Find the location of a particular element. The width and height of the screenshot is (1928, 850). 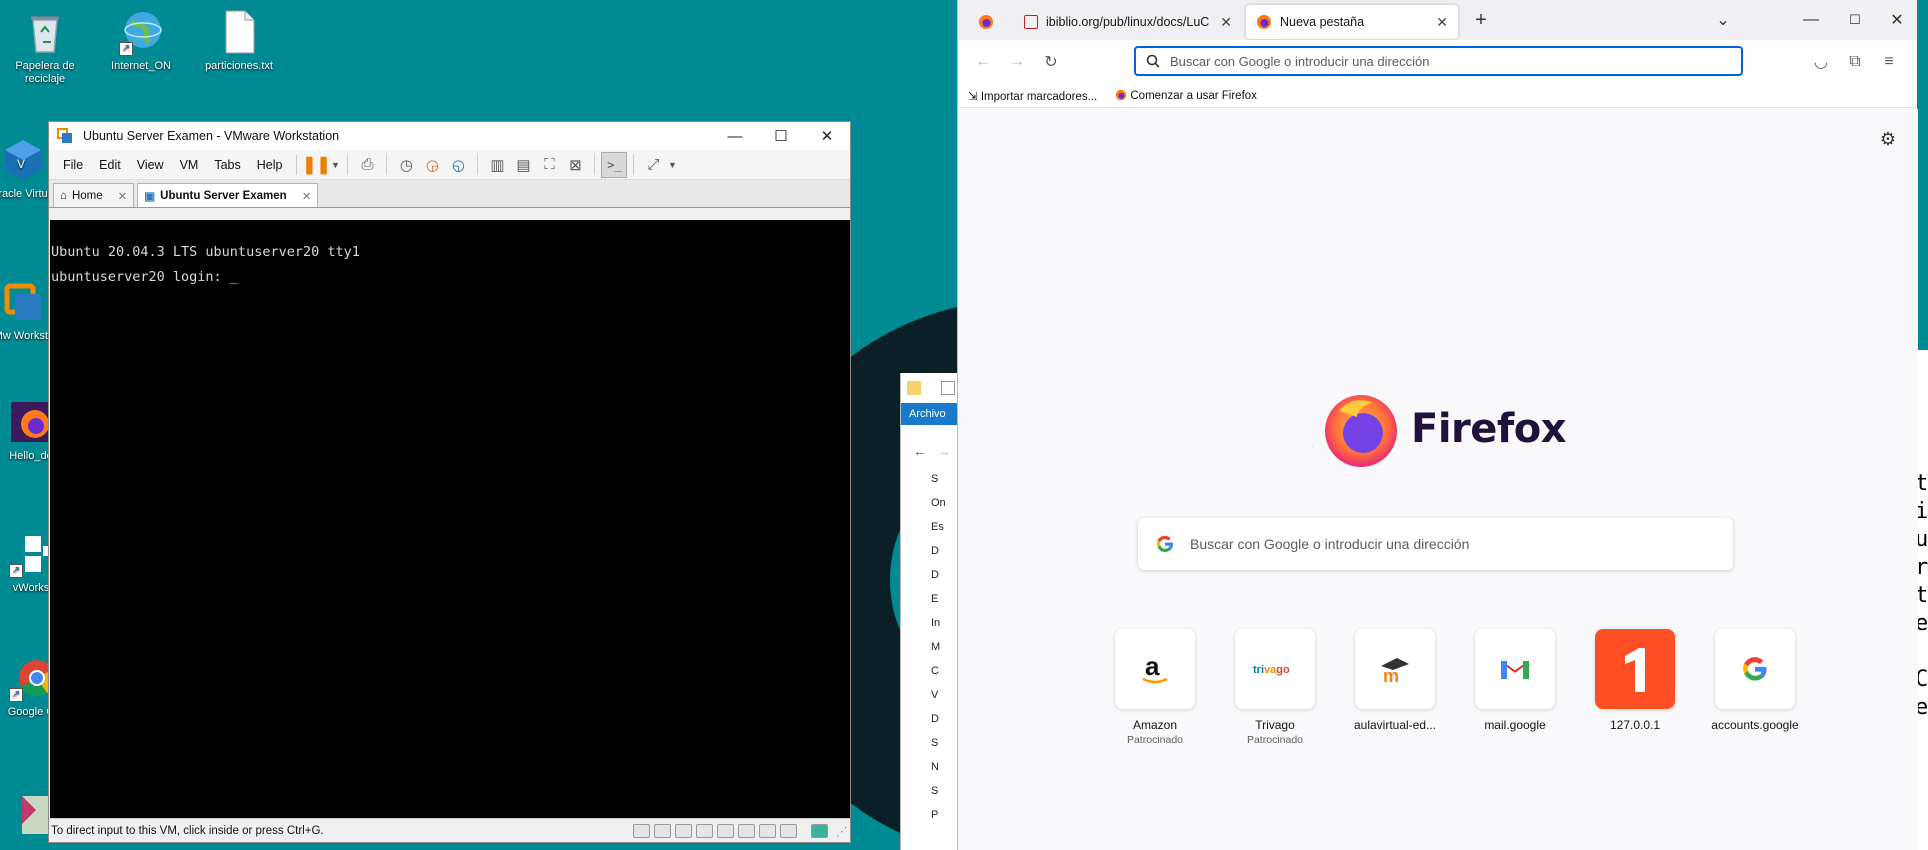

stretch-guest-icon: ⤢ is located at coordinates (653, 165).